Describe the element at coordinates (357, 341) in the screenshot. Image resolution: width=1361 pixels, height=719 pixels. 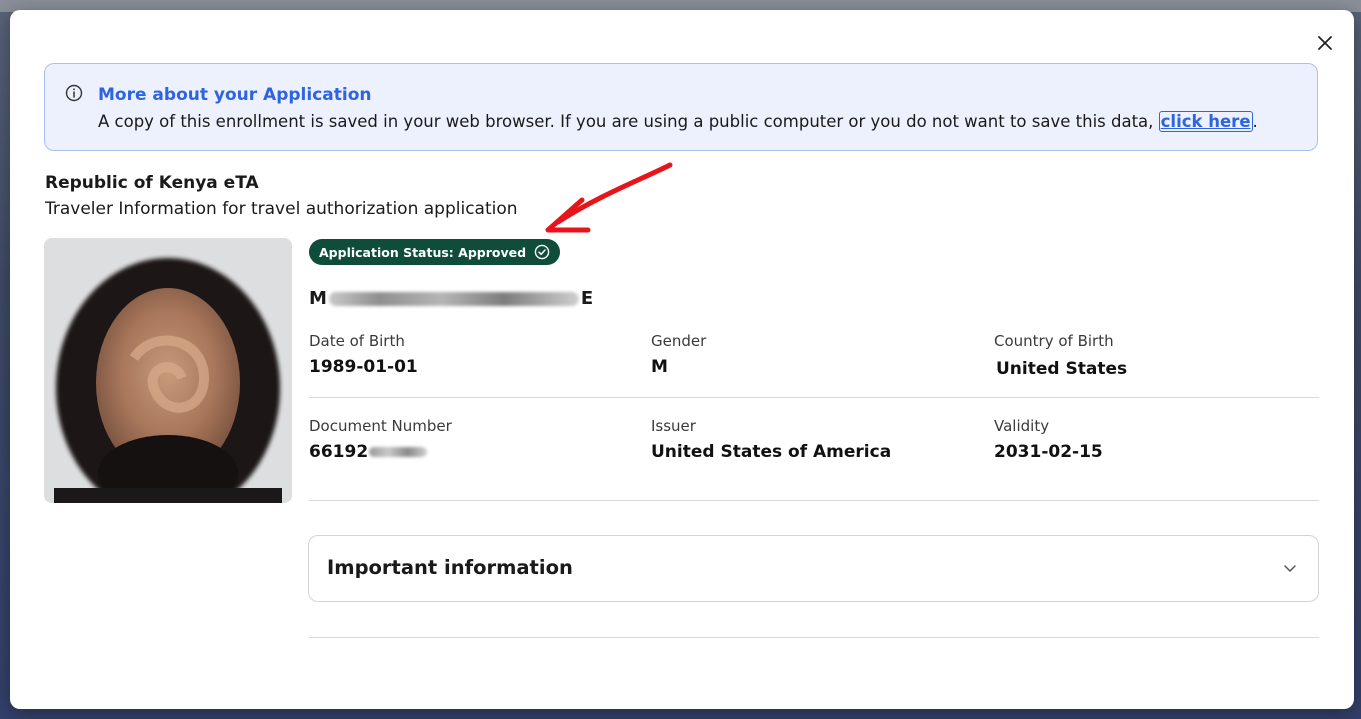
I see `dob-label: Date of Birth` at that location.